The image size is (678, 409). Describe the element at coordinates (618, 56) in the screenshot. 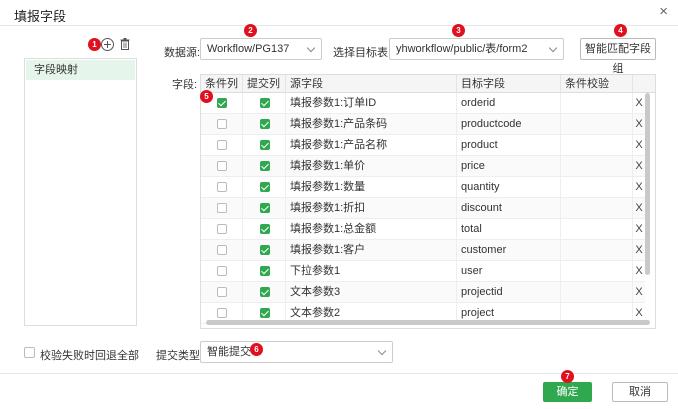

I see `smart-match-button: 智能匹配字段组` at that location.